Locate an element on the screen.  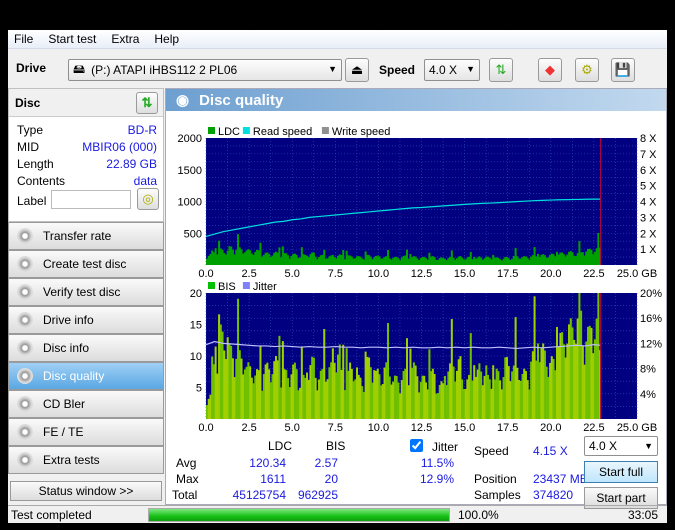
nav-disc-info: Disc info is located at coordinates (86, 348).